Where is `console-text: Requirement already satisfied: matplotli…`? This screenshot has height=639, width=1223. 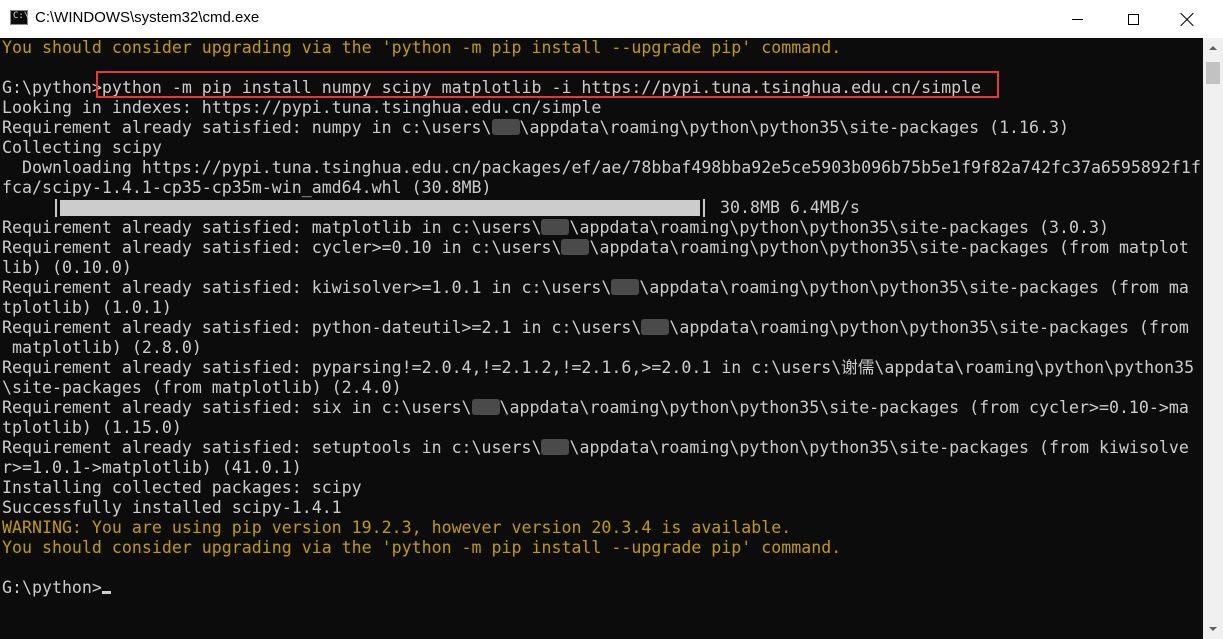
console-text: Requirement already satisfied: matplotli… is located at coordinates (272, 227).